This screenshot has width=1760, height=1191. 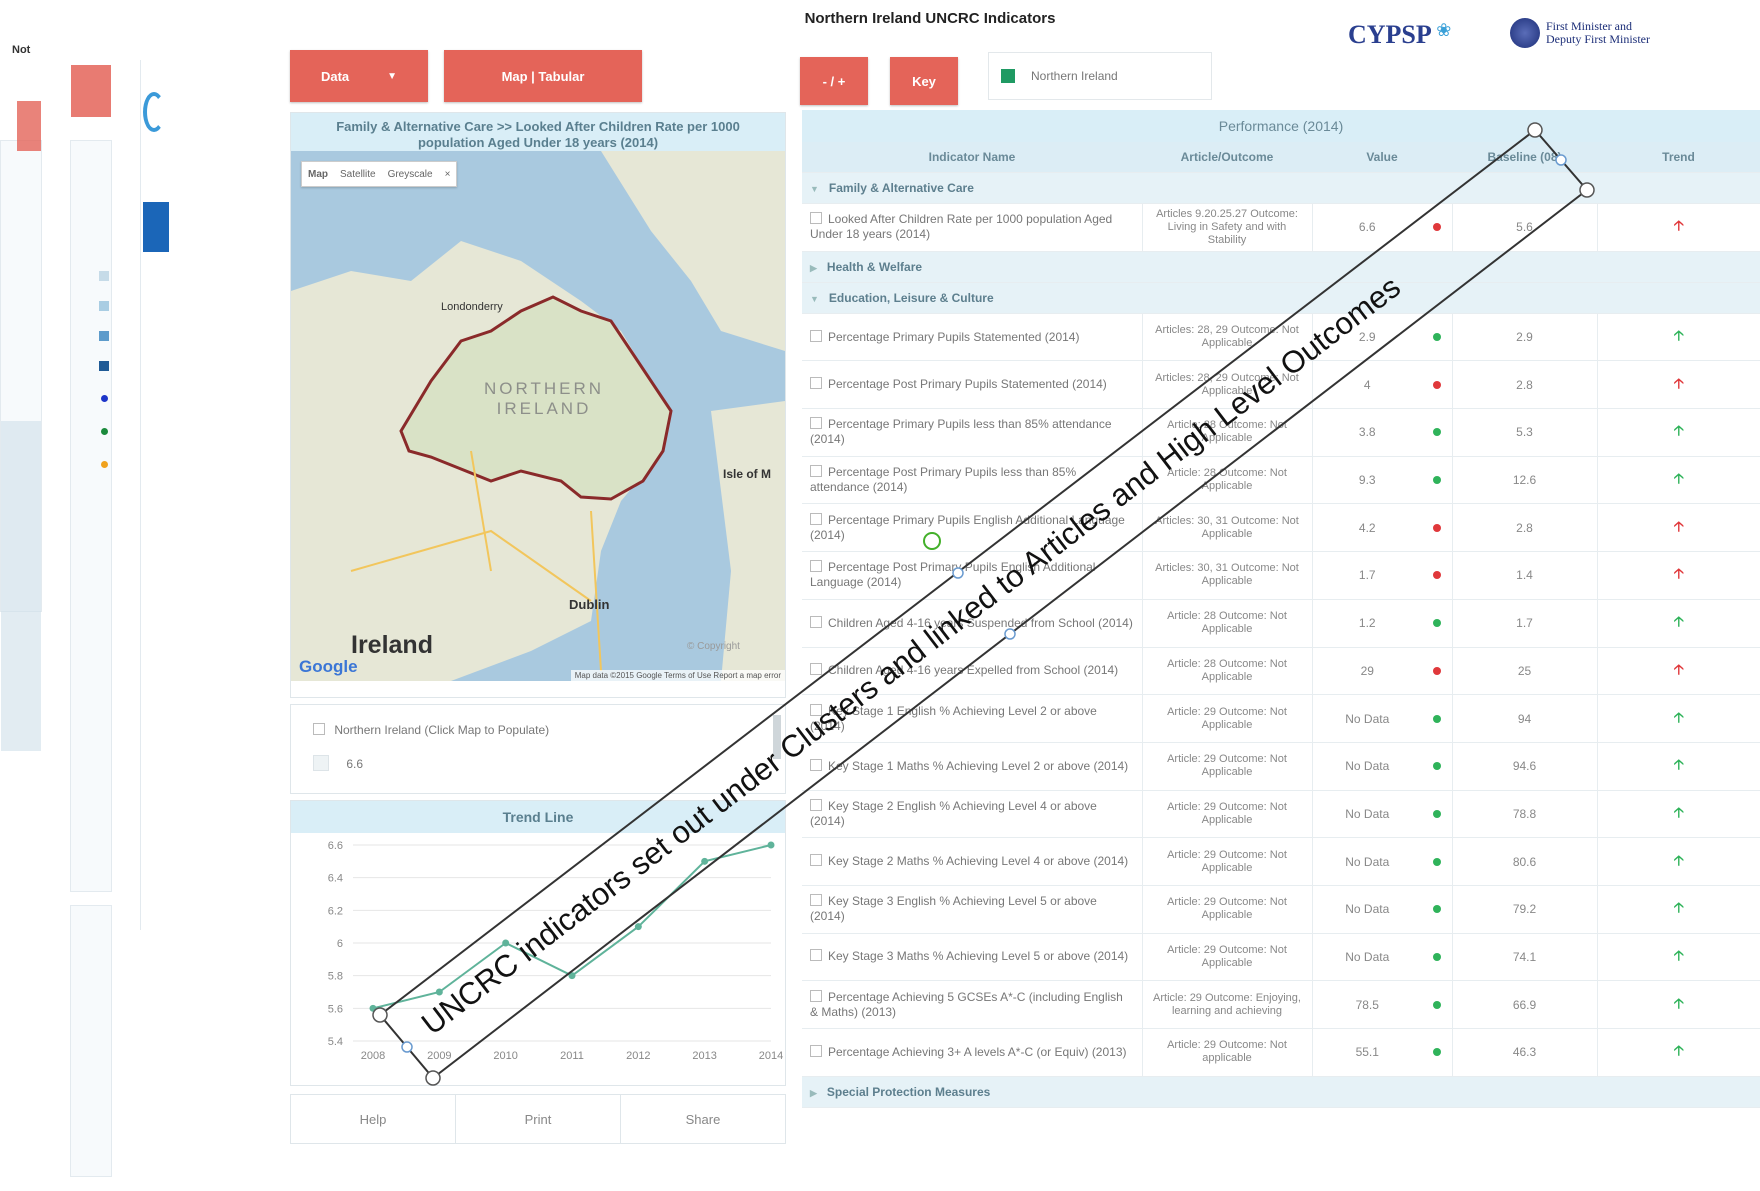 What do you see at coordinates (1525, 480) in the screenshot?
I see `baseline-value: 12.6` at bounding box center [1525, 480].